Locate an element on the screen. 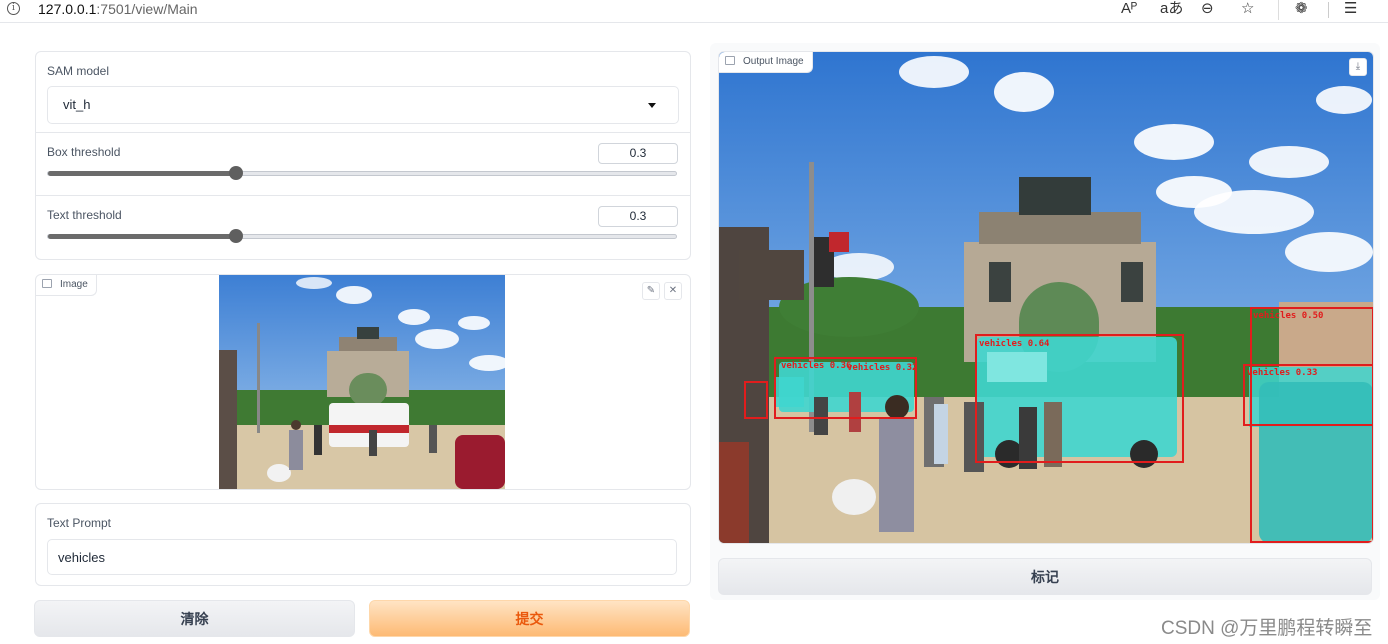  chevron-down-icon is located at coordinates (652, 105).